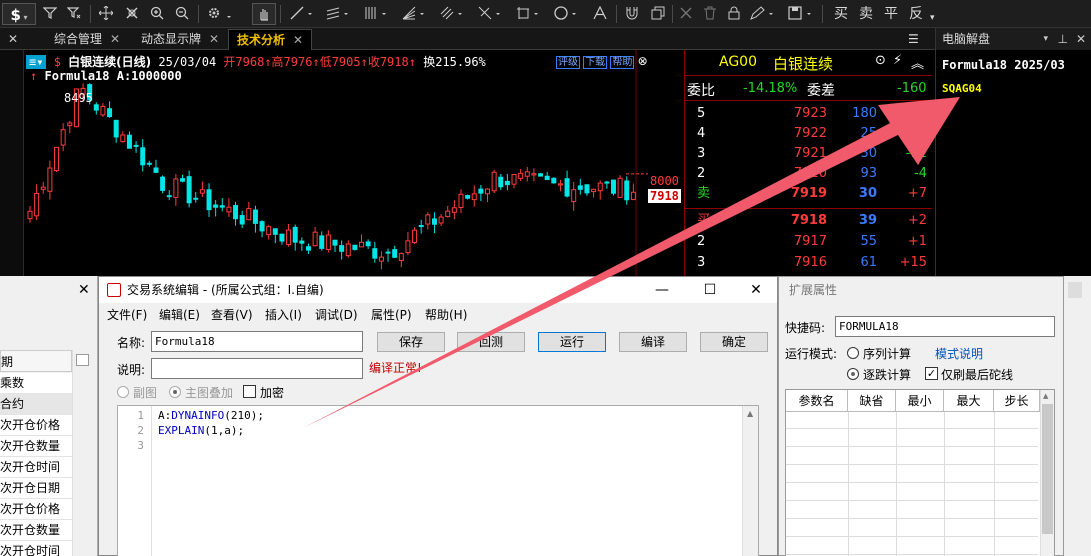 This screenshot has width=1091, height=556. Describe the element at coordinates (808, 114) in the screenshot. I see `book-row: 5 7923 180 +` at that location.